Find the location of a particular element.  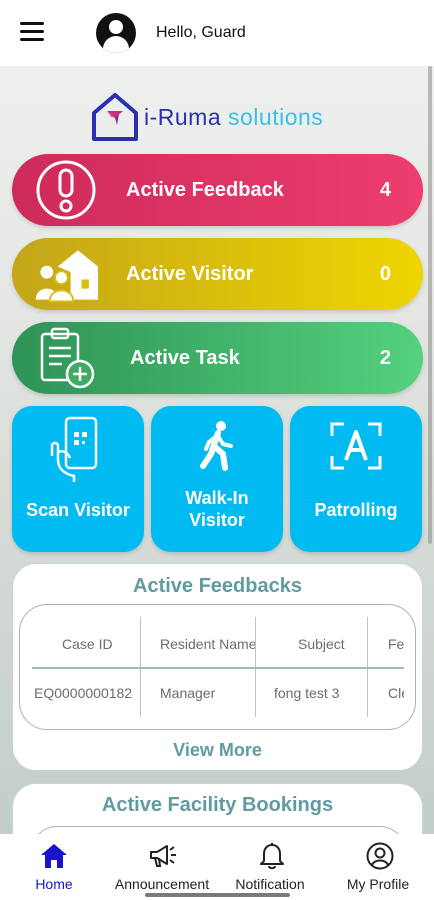

scrollbar is located at coordinates (430, 305).